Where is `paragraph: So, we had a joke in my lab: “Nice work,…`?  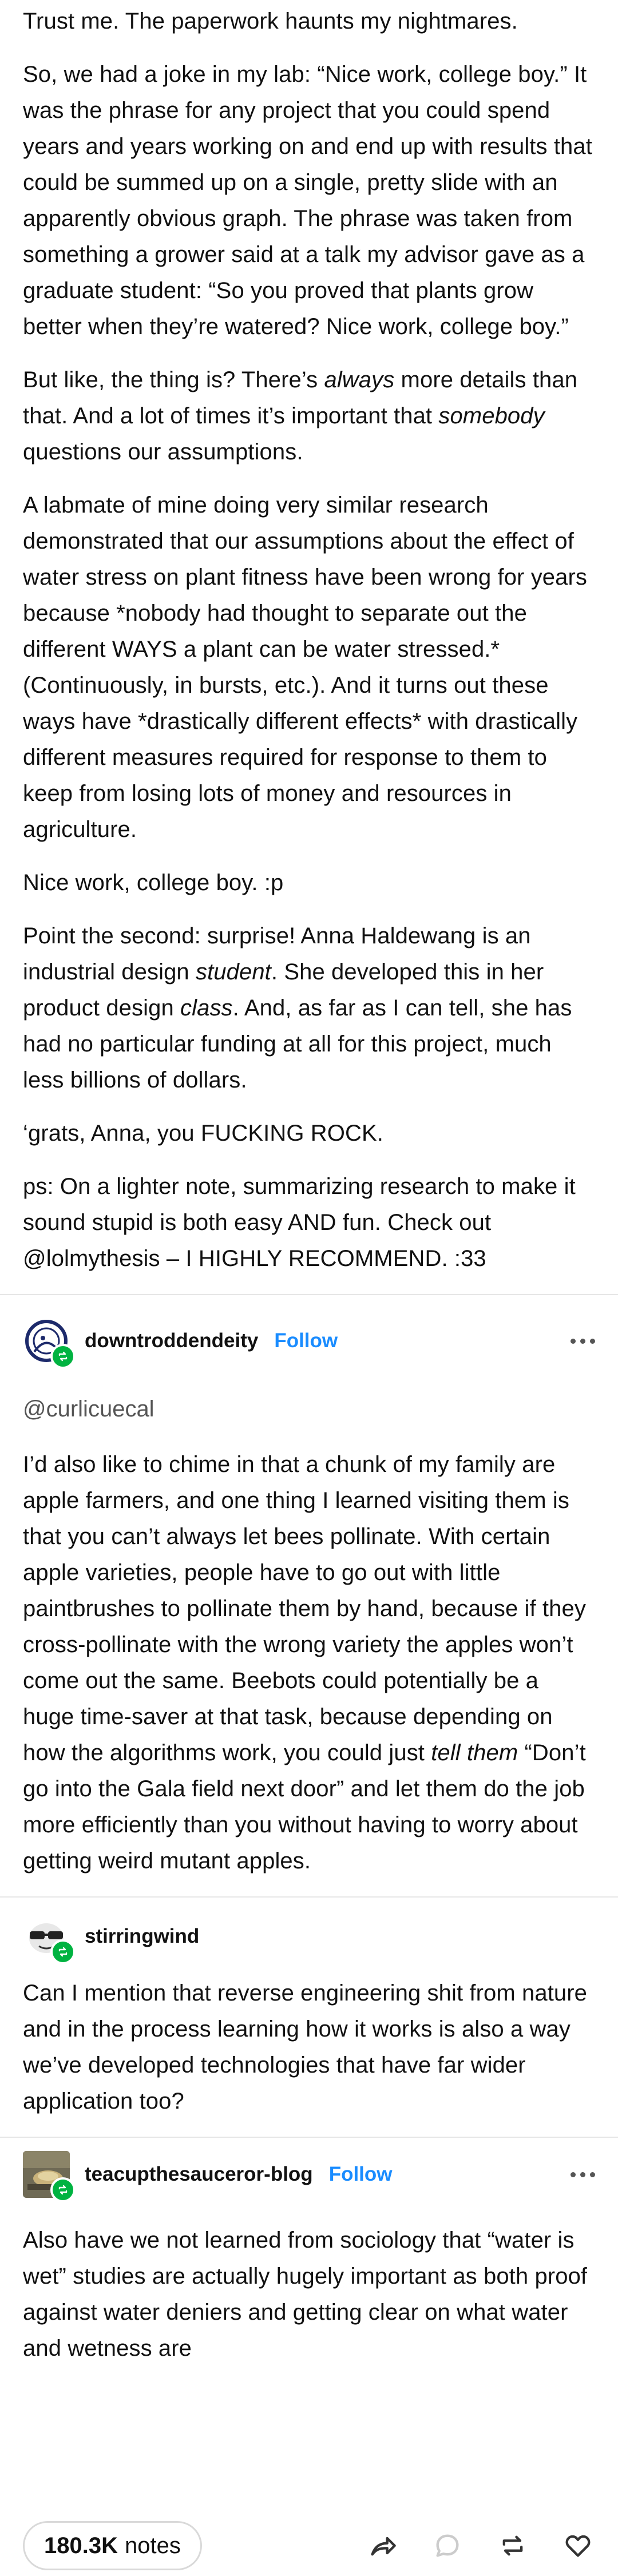
paragraph: So, we had a joke in my lab: “Nice work,… is located at coordinates (307, 200).